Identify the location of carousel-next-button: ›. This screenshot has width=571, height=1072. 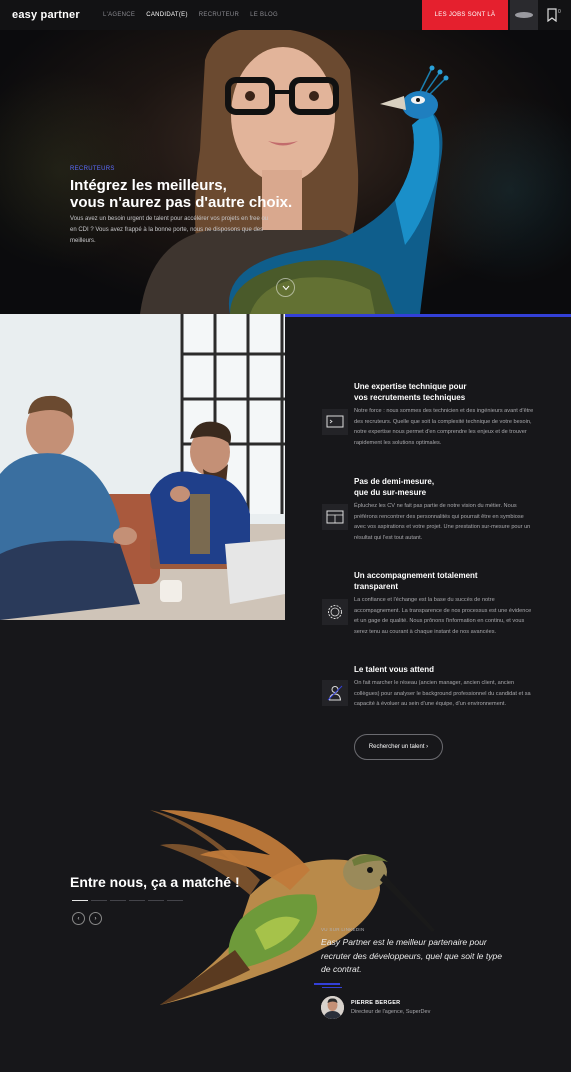
(95, 918).